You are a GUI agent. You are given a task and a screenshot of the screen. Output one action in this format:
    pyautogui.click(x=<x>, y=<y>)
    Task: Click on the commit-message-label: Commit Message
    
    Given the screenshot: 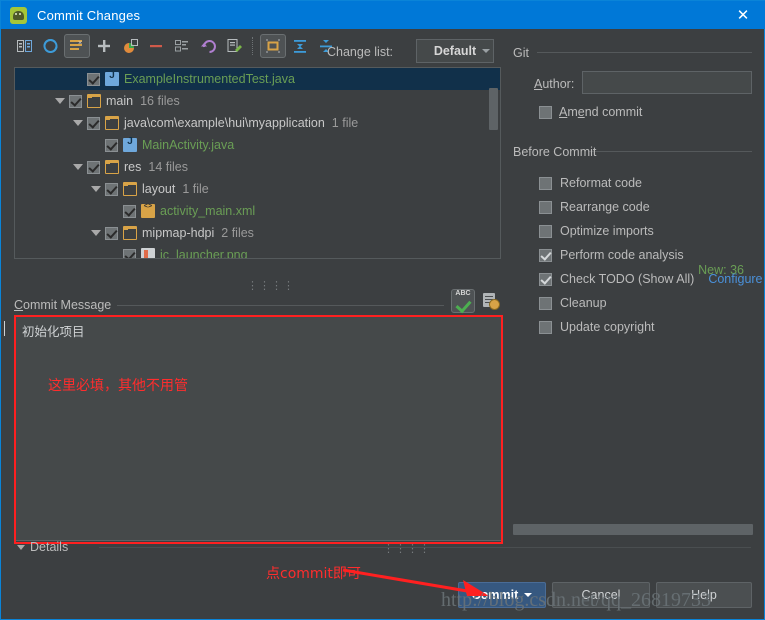 What is the action you would take?
    pyautogui.click(x=66, y=305)
    